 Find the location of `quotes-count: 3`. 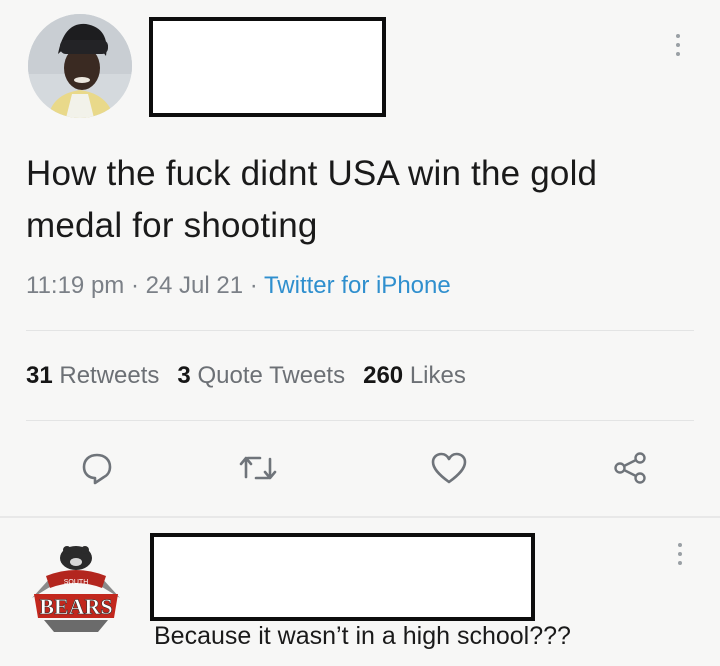

quotes-count: 3 is located at coordinates (184, 375).